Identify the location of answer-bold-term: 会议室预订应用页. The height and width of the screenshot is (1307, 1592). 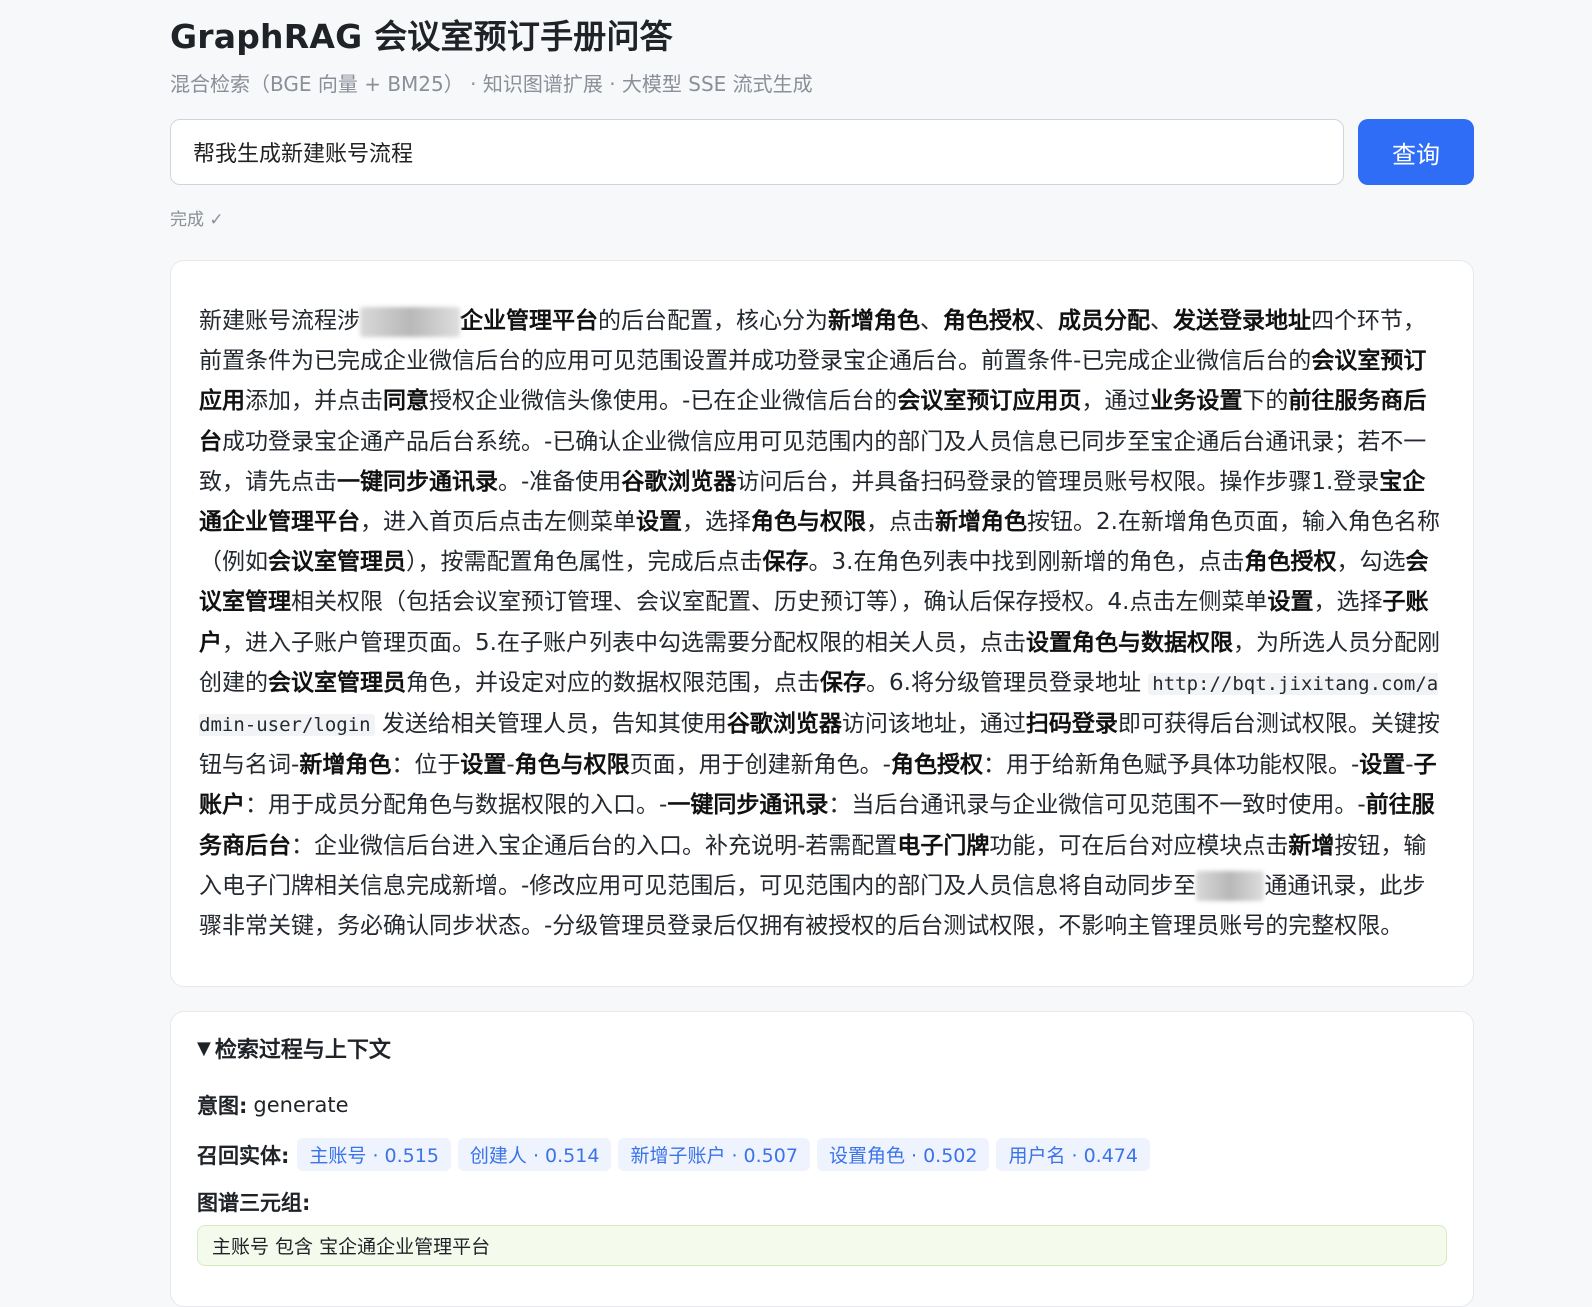
(989, 401).